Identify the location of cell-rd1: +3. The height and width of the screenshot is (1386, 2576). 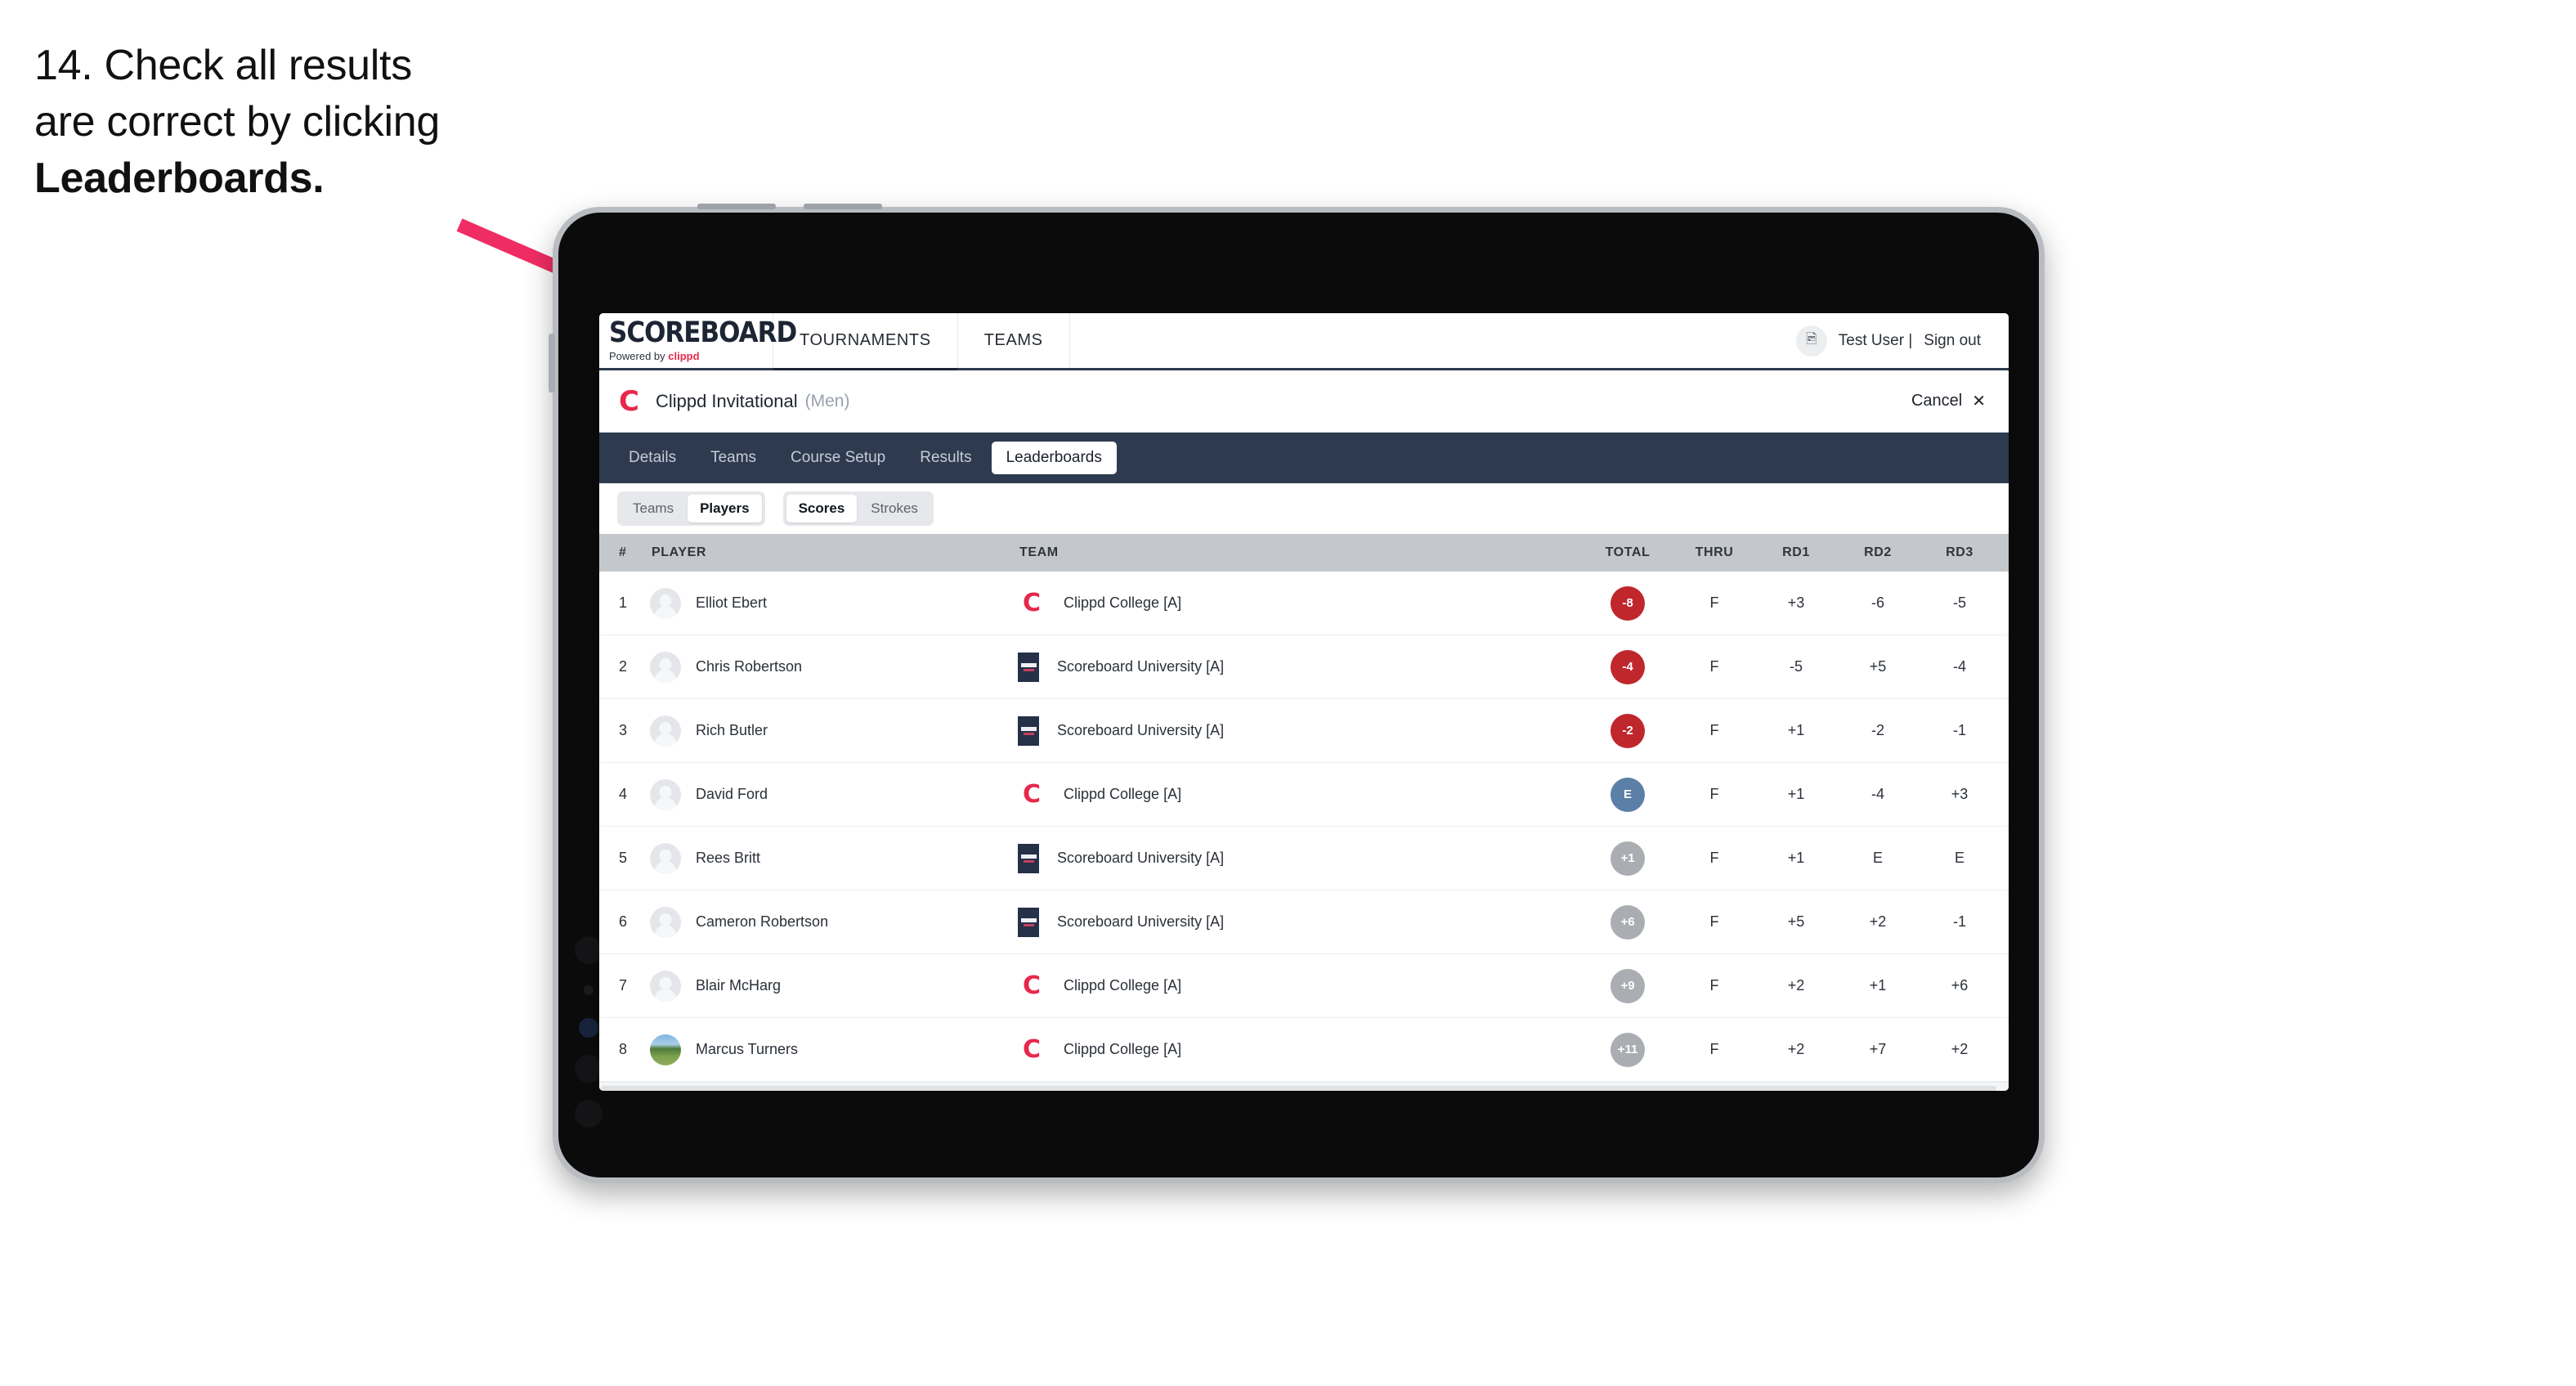
(1796, 602).